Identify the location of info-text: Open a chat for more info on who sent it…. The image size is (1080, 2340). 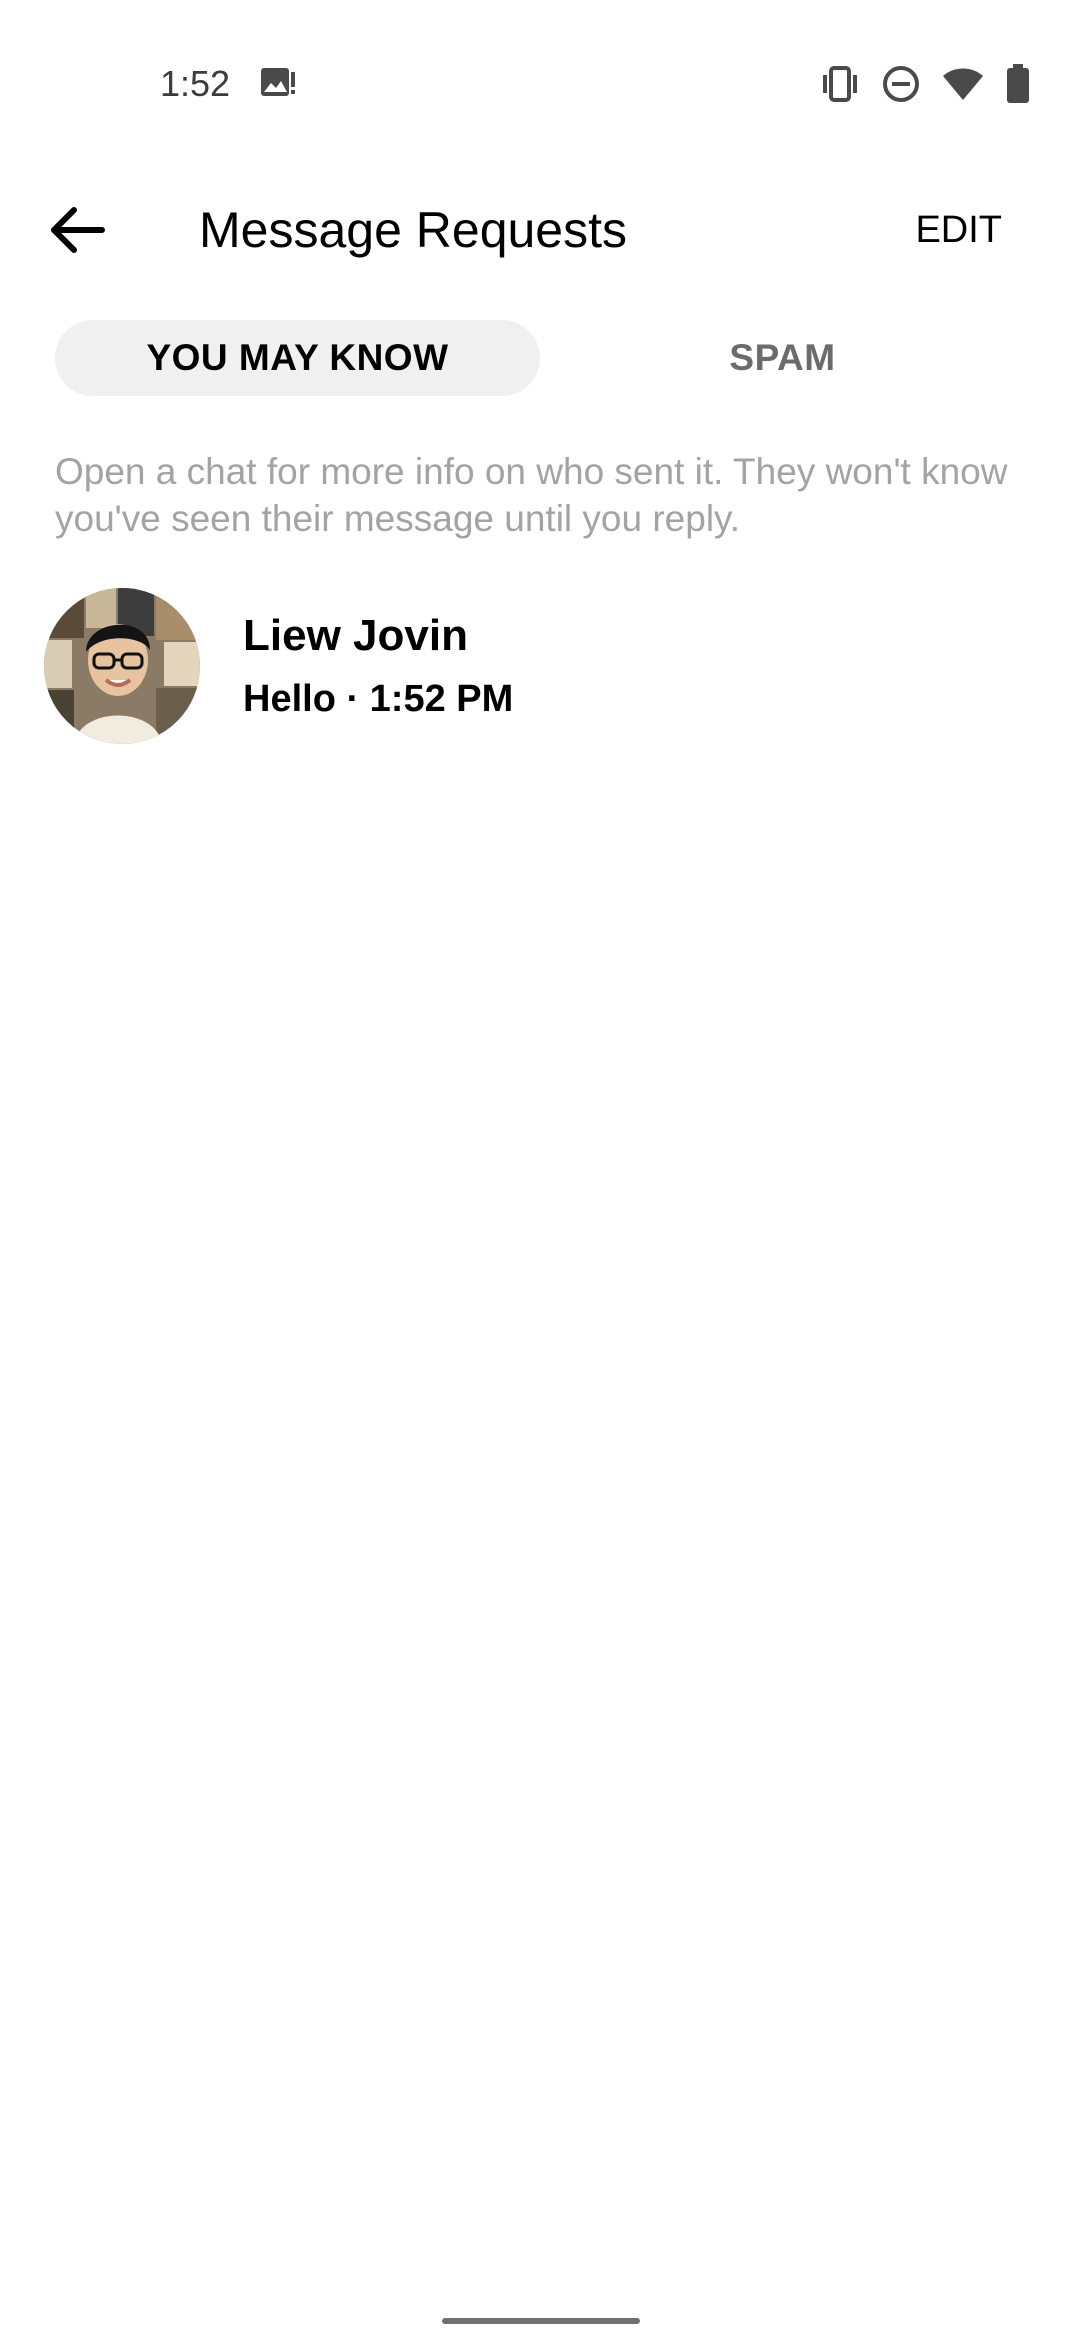
(531, 495).